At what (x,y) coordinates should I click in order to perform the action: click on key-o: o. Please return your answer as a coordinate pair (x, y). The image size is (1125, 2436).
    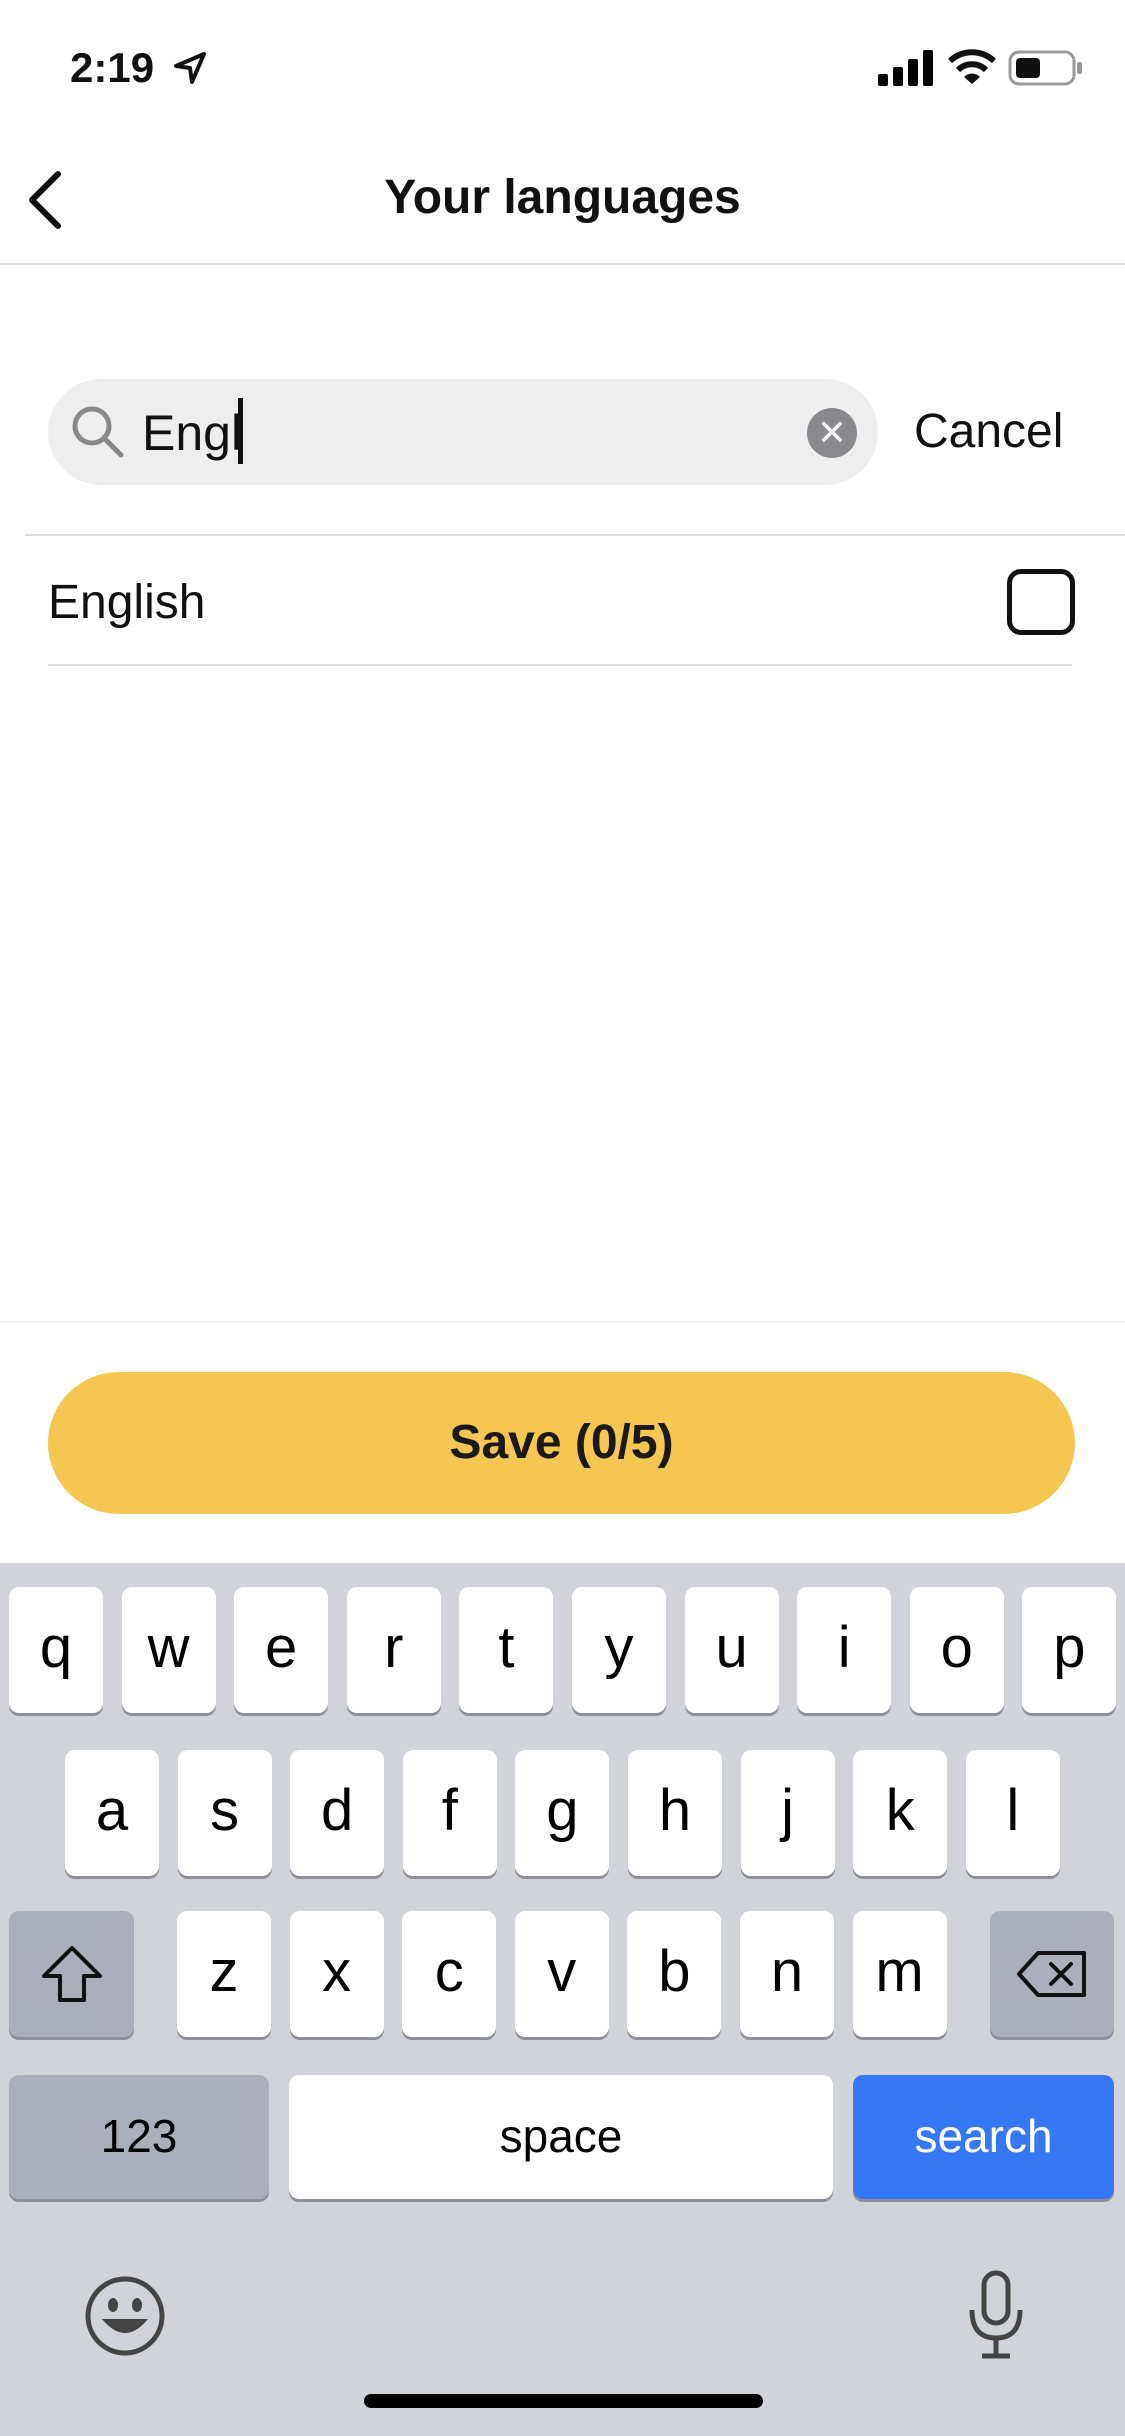
    Looking at the image, I should click on (956, 1650).